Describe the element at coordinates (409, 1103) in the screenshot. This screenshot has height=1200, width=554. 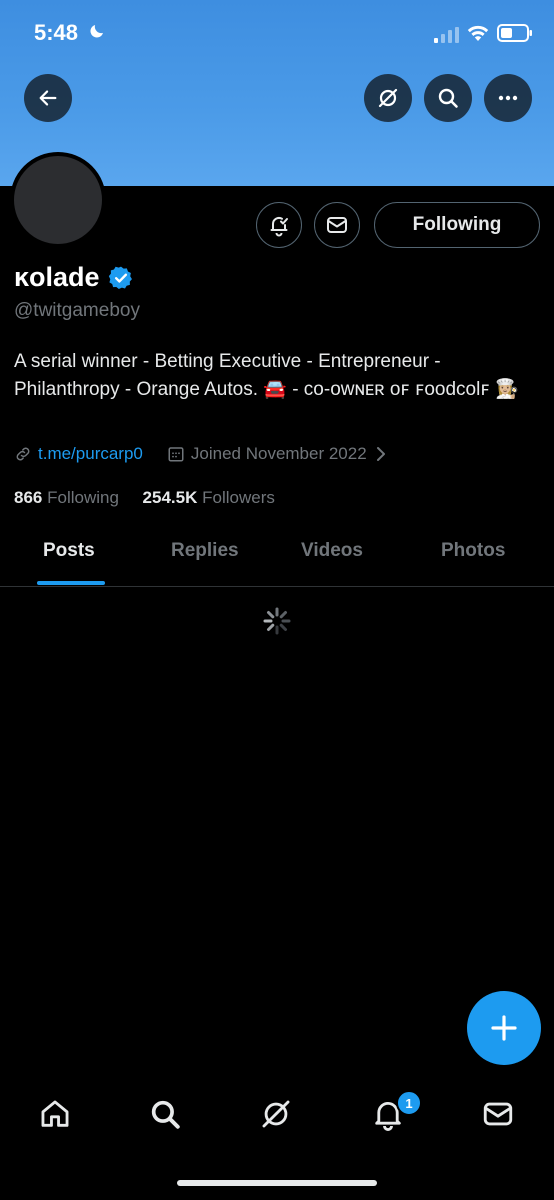
I see `notification-badge: 1` at that location.